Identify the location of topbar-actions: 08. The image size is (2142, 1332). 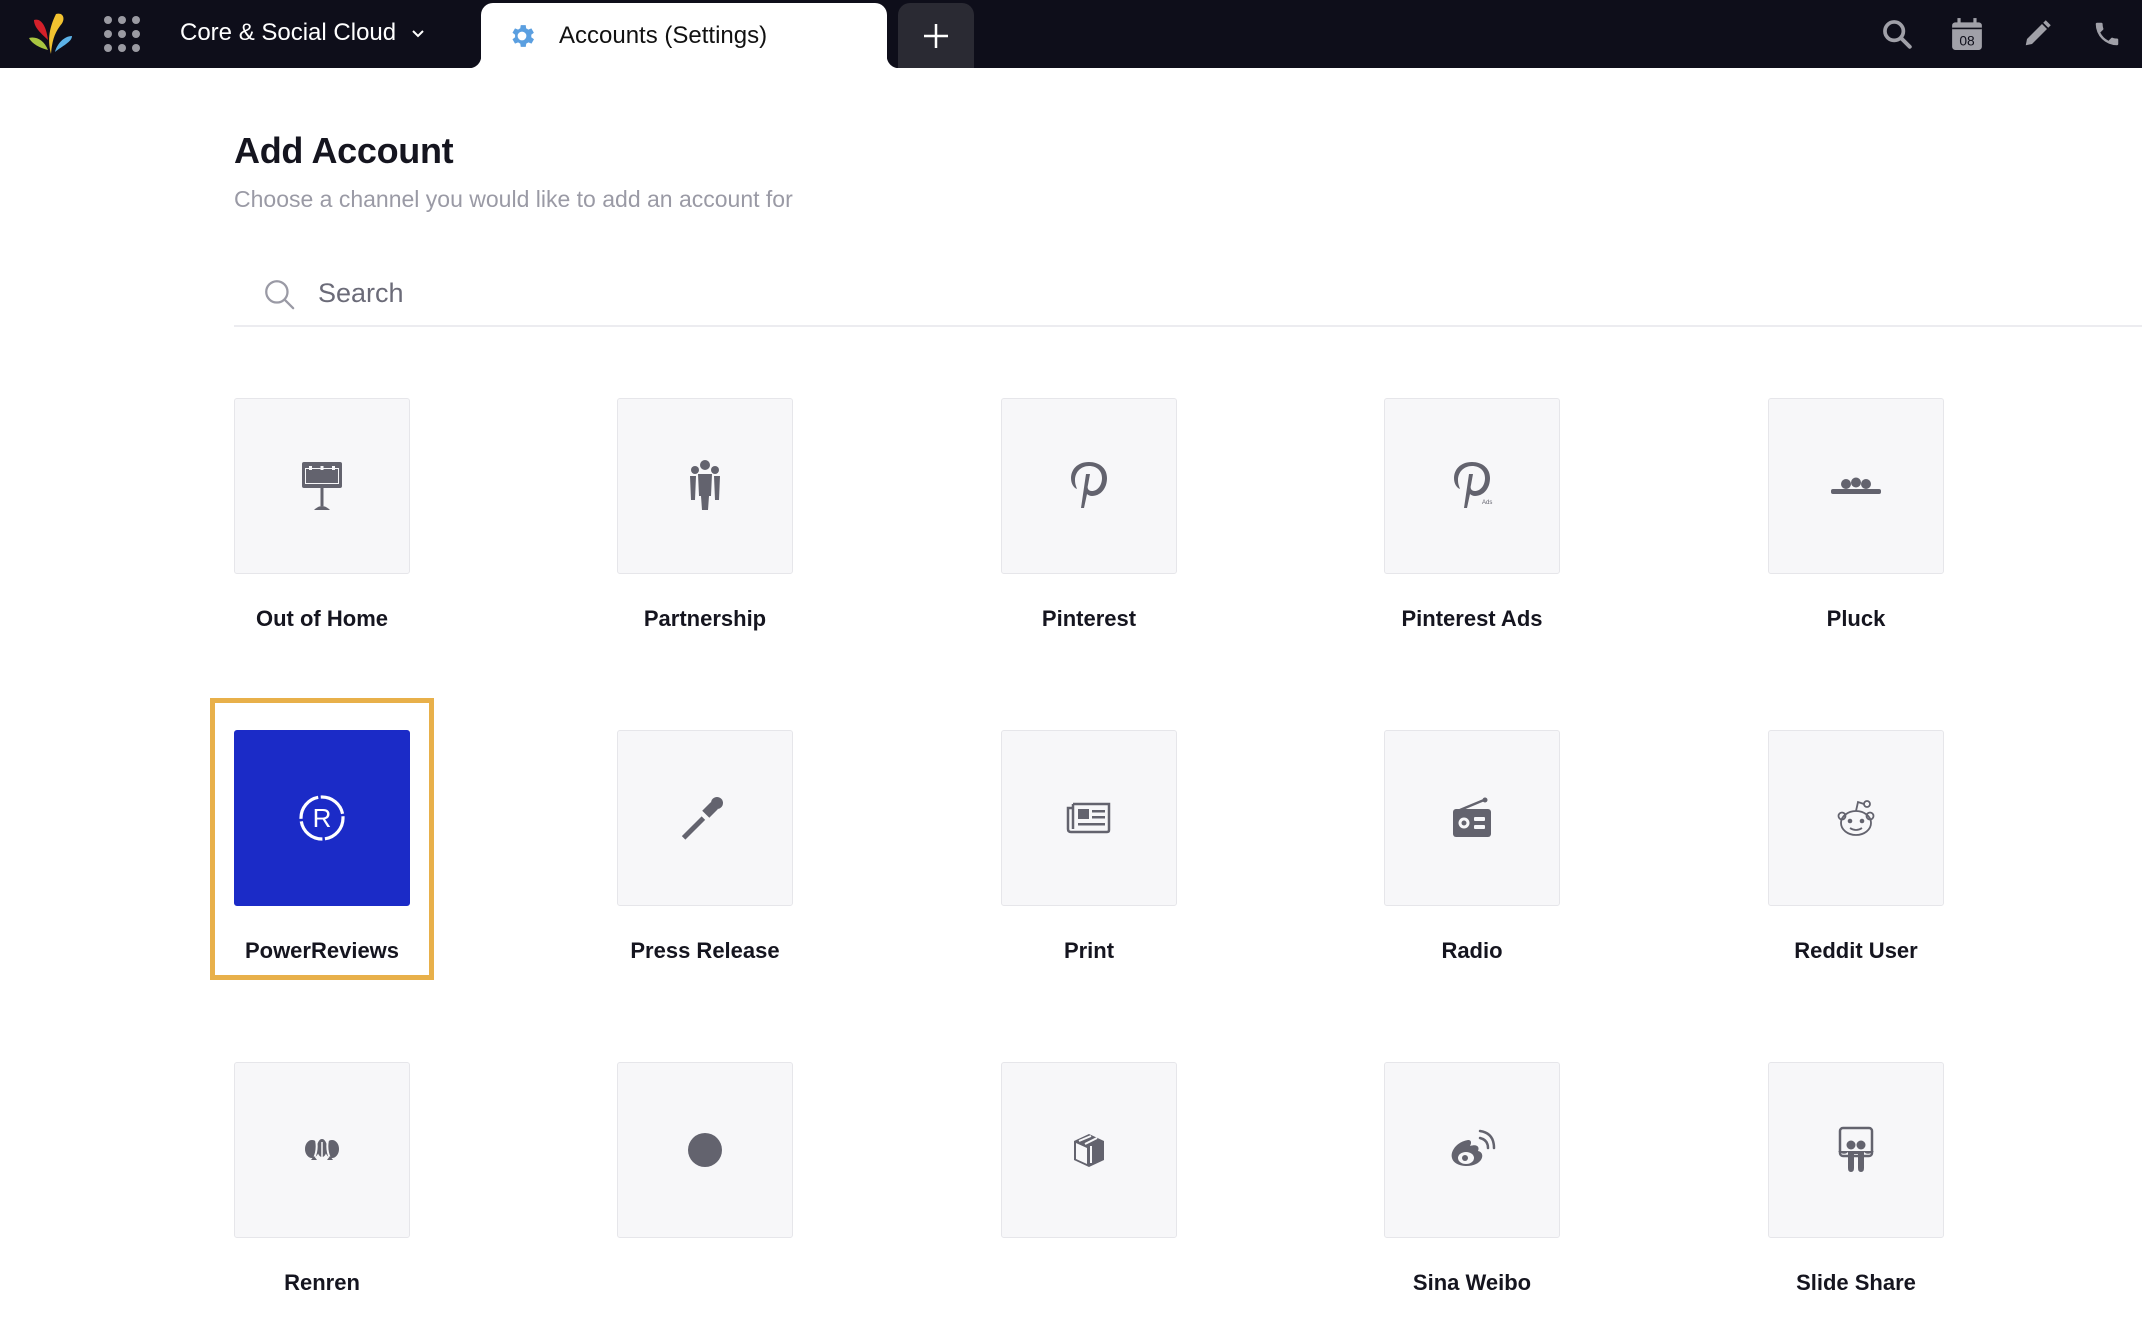
(2002, 34).